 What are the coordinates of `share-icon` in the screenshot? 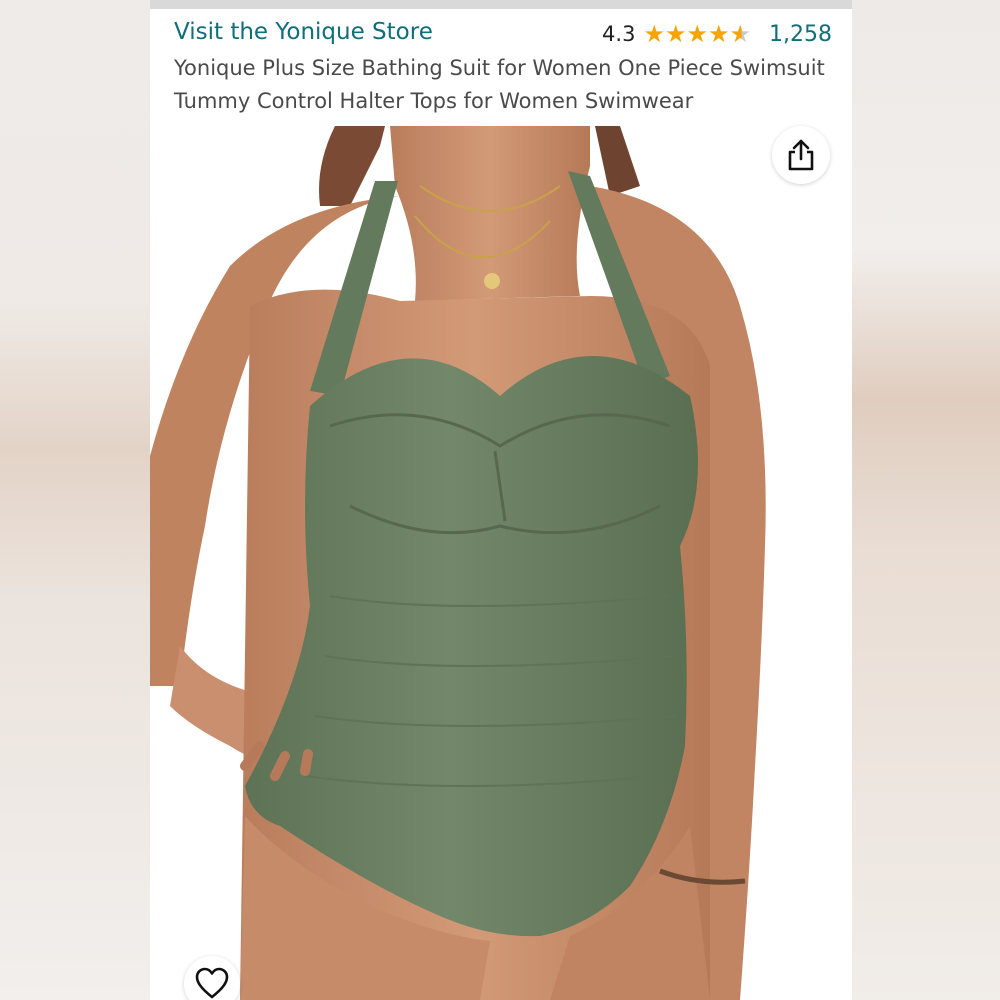 It's located at (801, 155).